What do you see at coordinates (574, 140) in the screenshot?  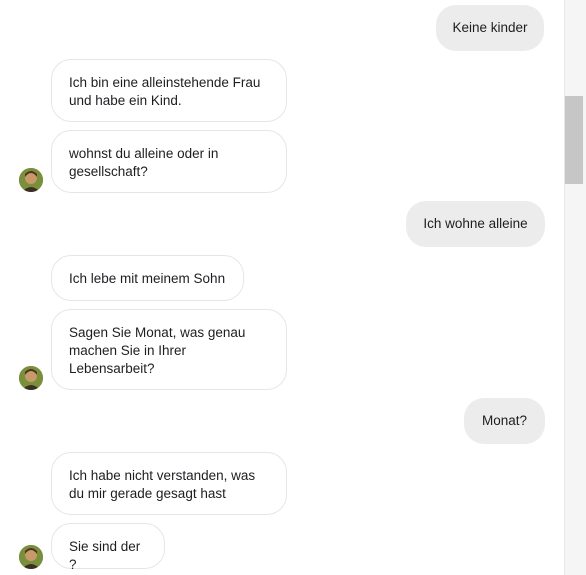 I see `scrollbar-thumb` at bounding box center [574, 140].